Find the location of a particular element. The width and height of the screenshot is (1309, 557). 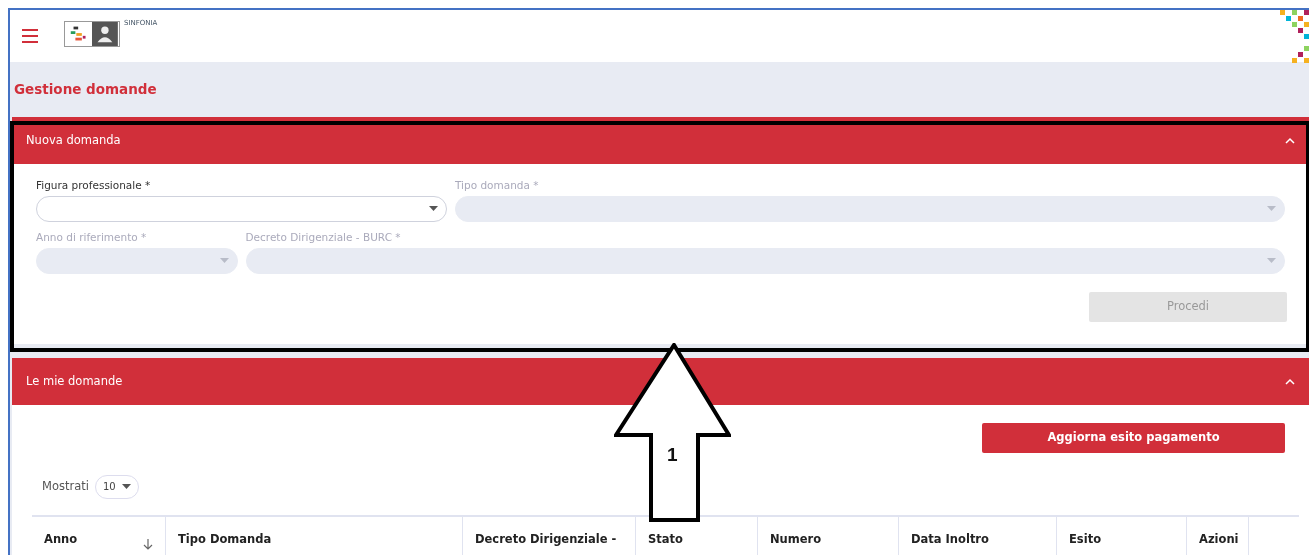

panel-header: Nuova domanda is located at coordinates (660, 141).